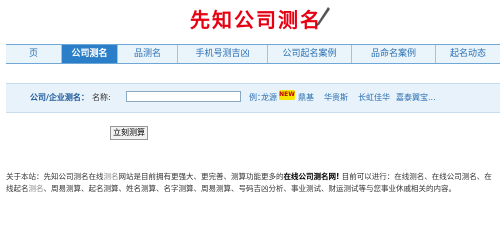 This screenshot has height=240, width=500. Describe the element at coordinates (101, 97) in the screenshot. I see `name-label: 名称:` at that location.